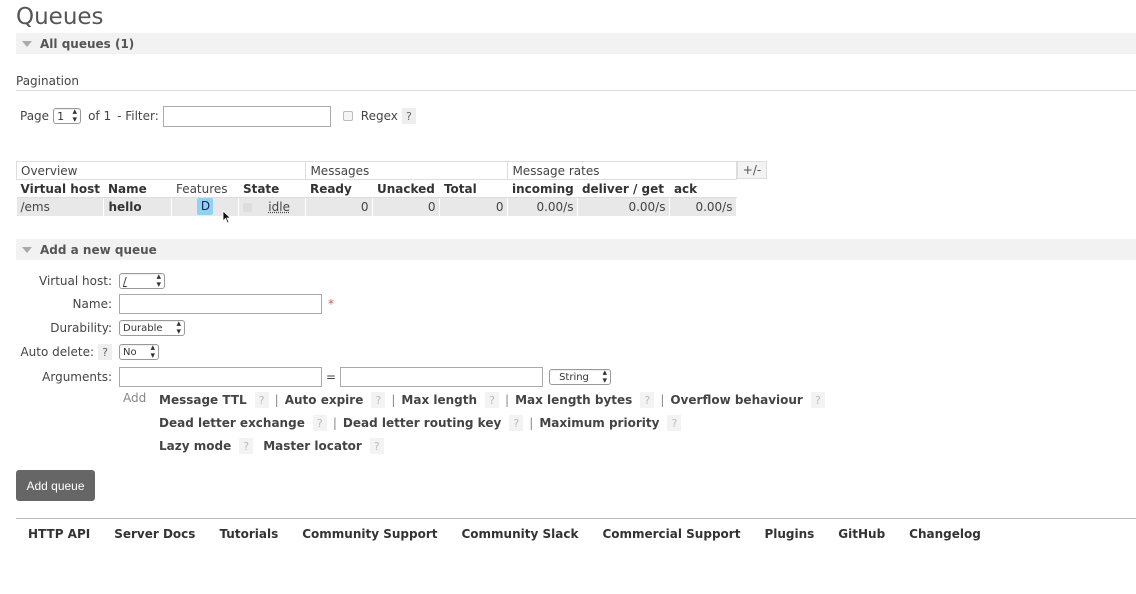 This screenshot has height=594, width=1136. Describe the element at coordinates (248, 534) in the screenshot. I see `footer-link-tutorials: Tutorials` at that location.